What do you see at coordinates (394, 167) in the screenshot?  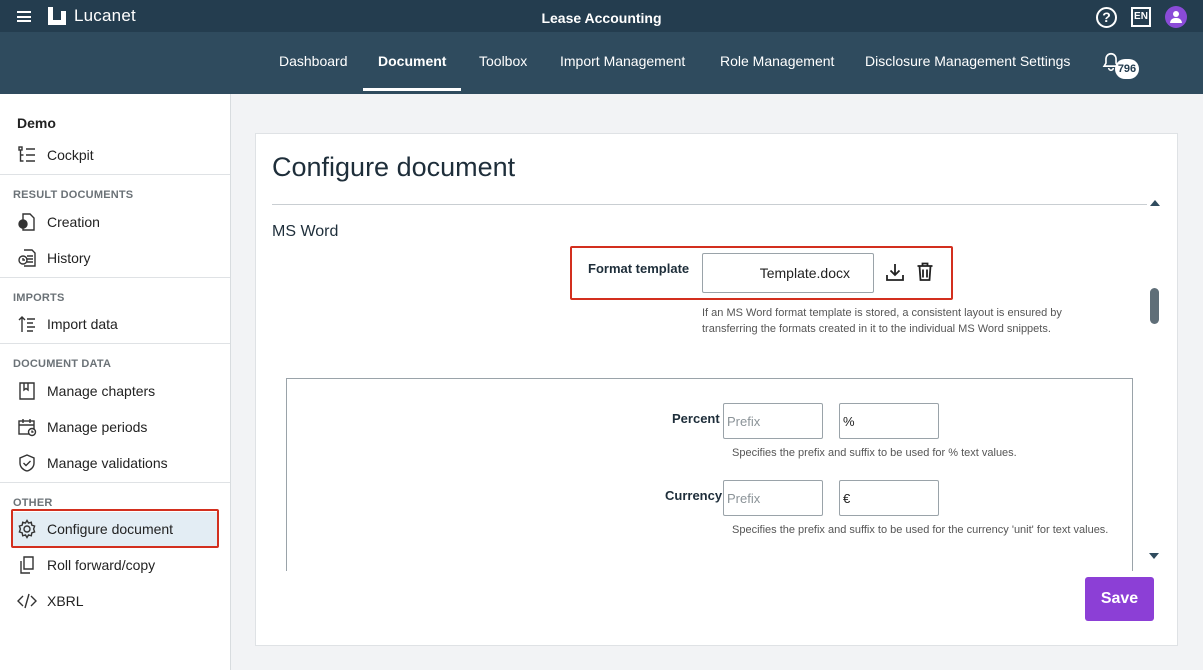 I see `page-title: Configure document` at bounding box center [394, 167].